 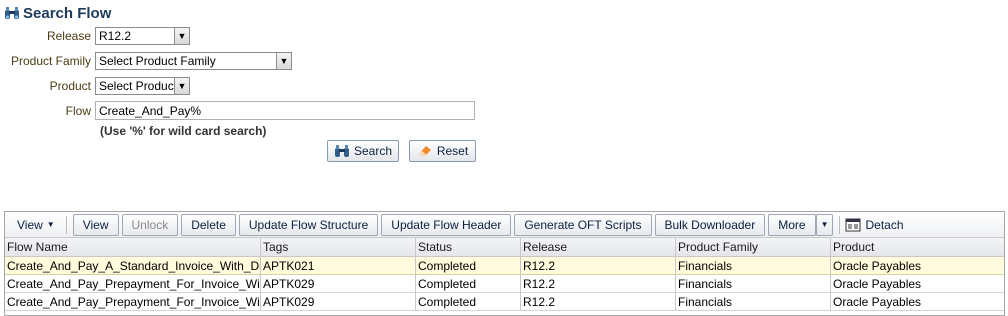 I want to click on product-family-select-value: Select Product Family, so click(x=157, y=61).